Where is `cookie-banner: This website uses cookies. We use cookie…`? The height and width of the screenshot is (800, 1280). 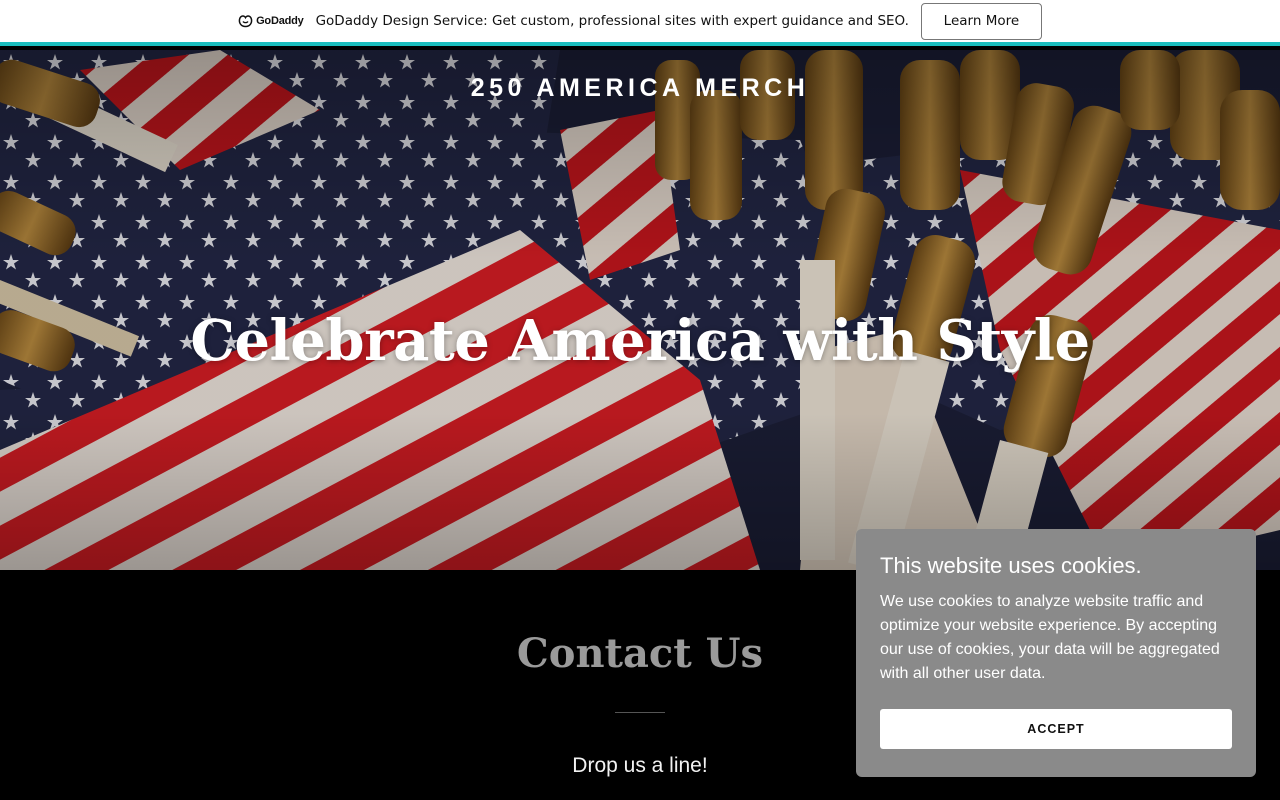 cookie-banner: This website uses cookies. We use cookie… is located at coordinates (1056, 653).